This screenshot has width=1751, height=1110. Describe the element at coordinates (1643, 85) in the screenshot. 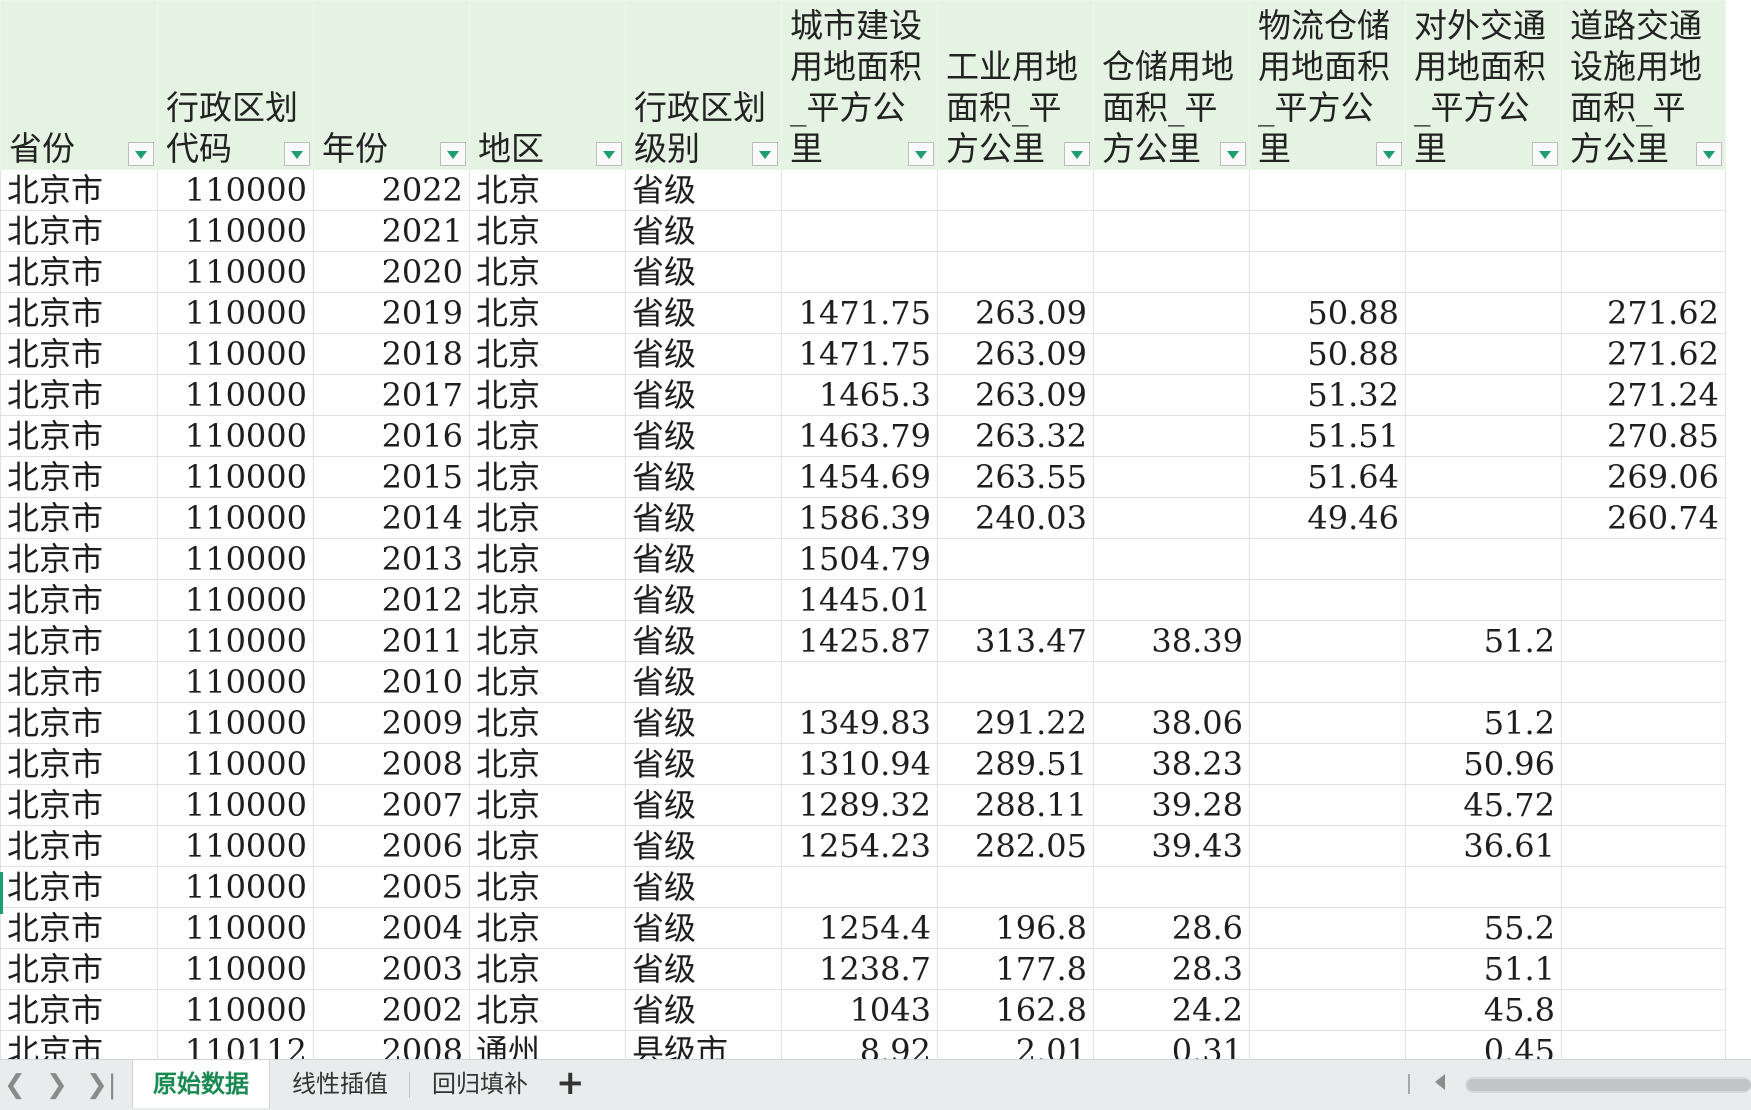

I see `column-header: 道路交通设施用地面积_平方公里` at that location.